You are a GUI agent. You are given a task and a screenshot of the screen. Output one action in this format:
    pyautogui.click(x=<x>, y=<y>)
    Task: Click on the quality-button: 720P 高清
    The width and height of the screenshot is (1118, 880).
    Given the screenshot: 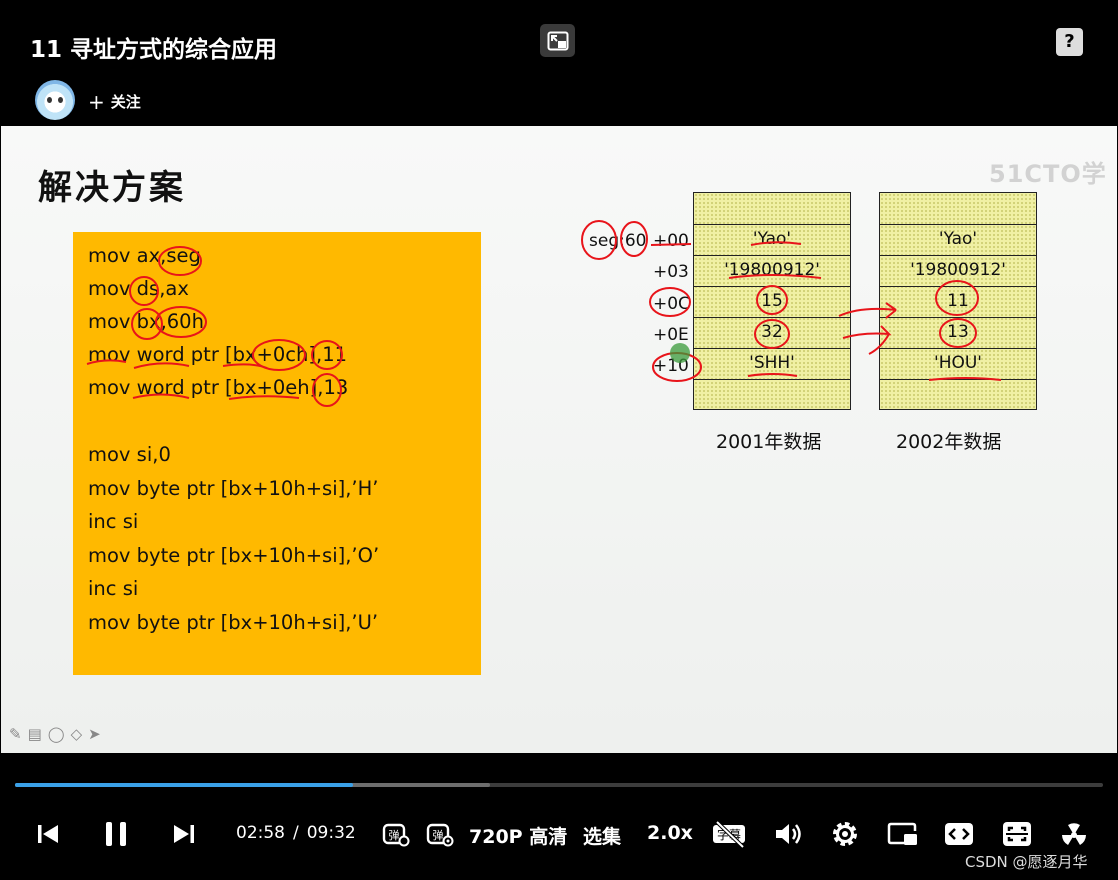 What is the action you would take?
    pyautogui.click(x=518, y=835)
    